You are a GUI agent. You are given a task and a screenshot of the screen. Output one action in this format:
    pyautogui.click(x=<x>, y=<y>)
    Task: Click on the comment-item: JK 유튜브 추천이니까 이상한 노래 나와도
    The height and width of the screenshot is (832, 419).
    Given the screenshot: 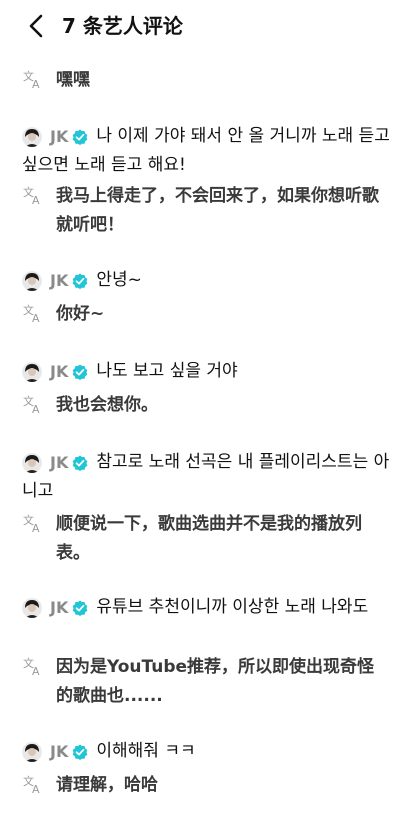 What is the action you would take?
    pyautogui.click(x=212, y=607)
    